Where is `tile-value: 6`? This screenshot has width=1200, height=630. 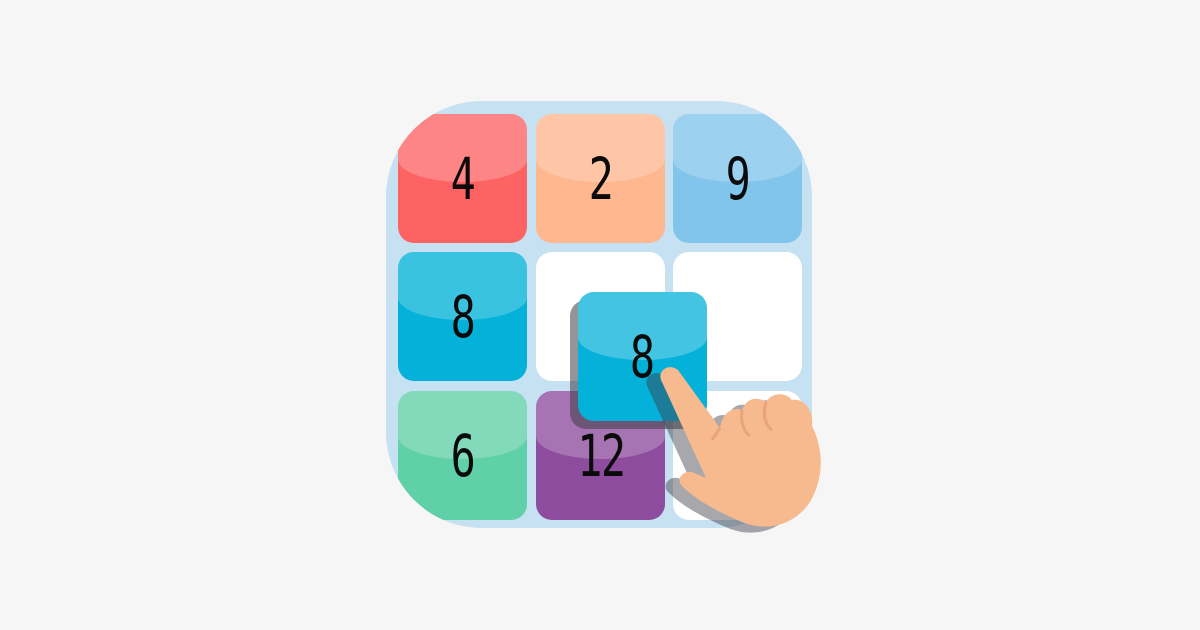 tile-value: 6 is located at coordinates (463, 455).